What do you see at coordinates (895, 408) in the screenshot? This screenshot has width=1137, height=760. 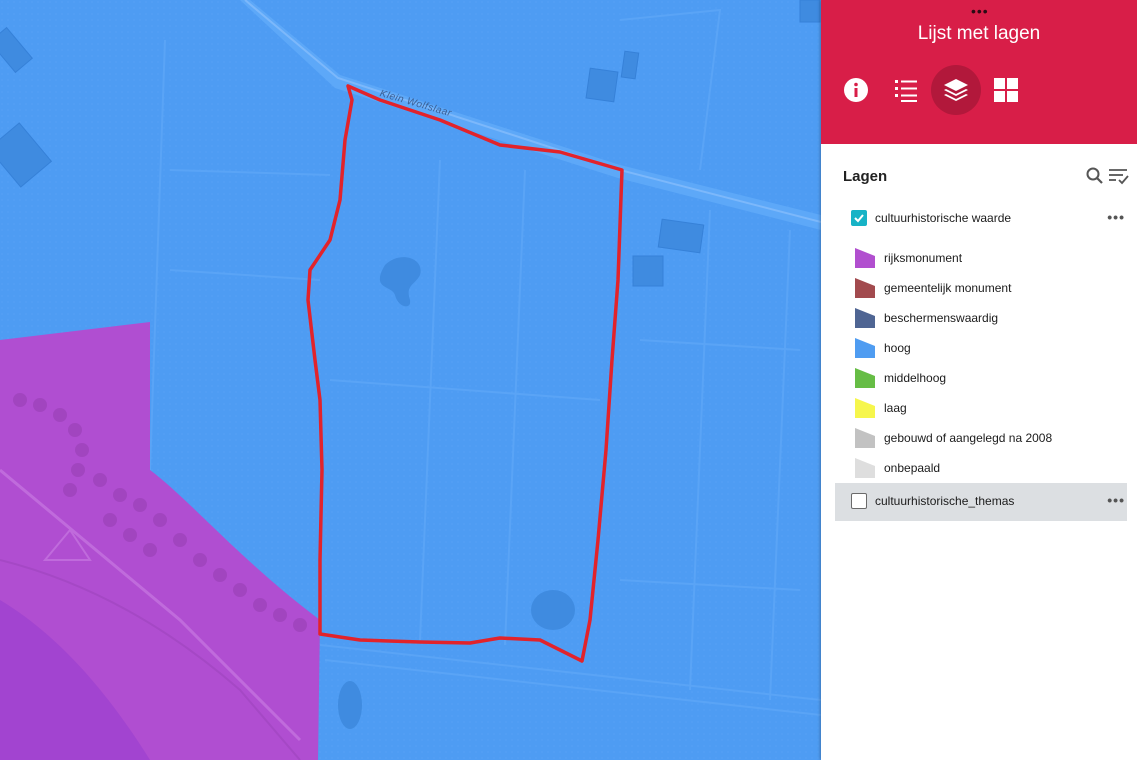 I see `legend-label: laag` at bounding box center [895, 408].